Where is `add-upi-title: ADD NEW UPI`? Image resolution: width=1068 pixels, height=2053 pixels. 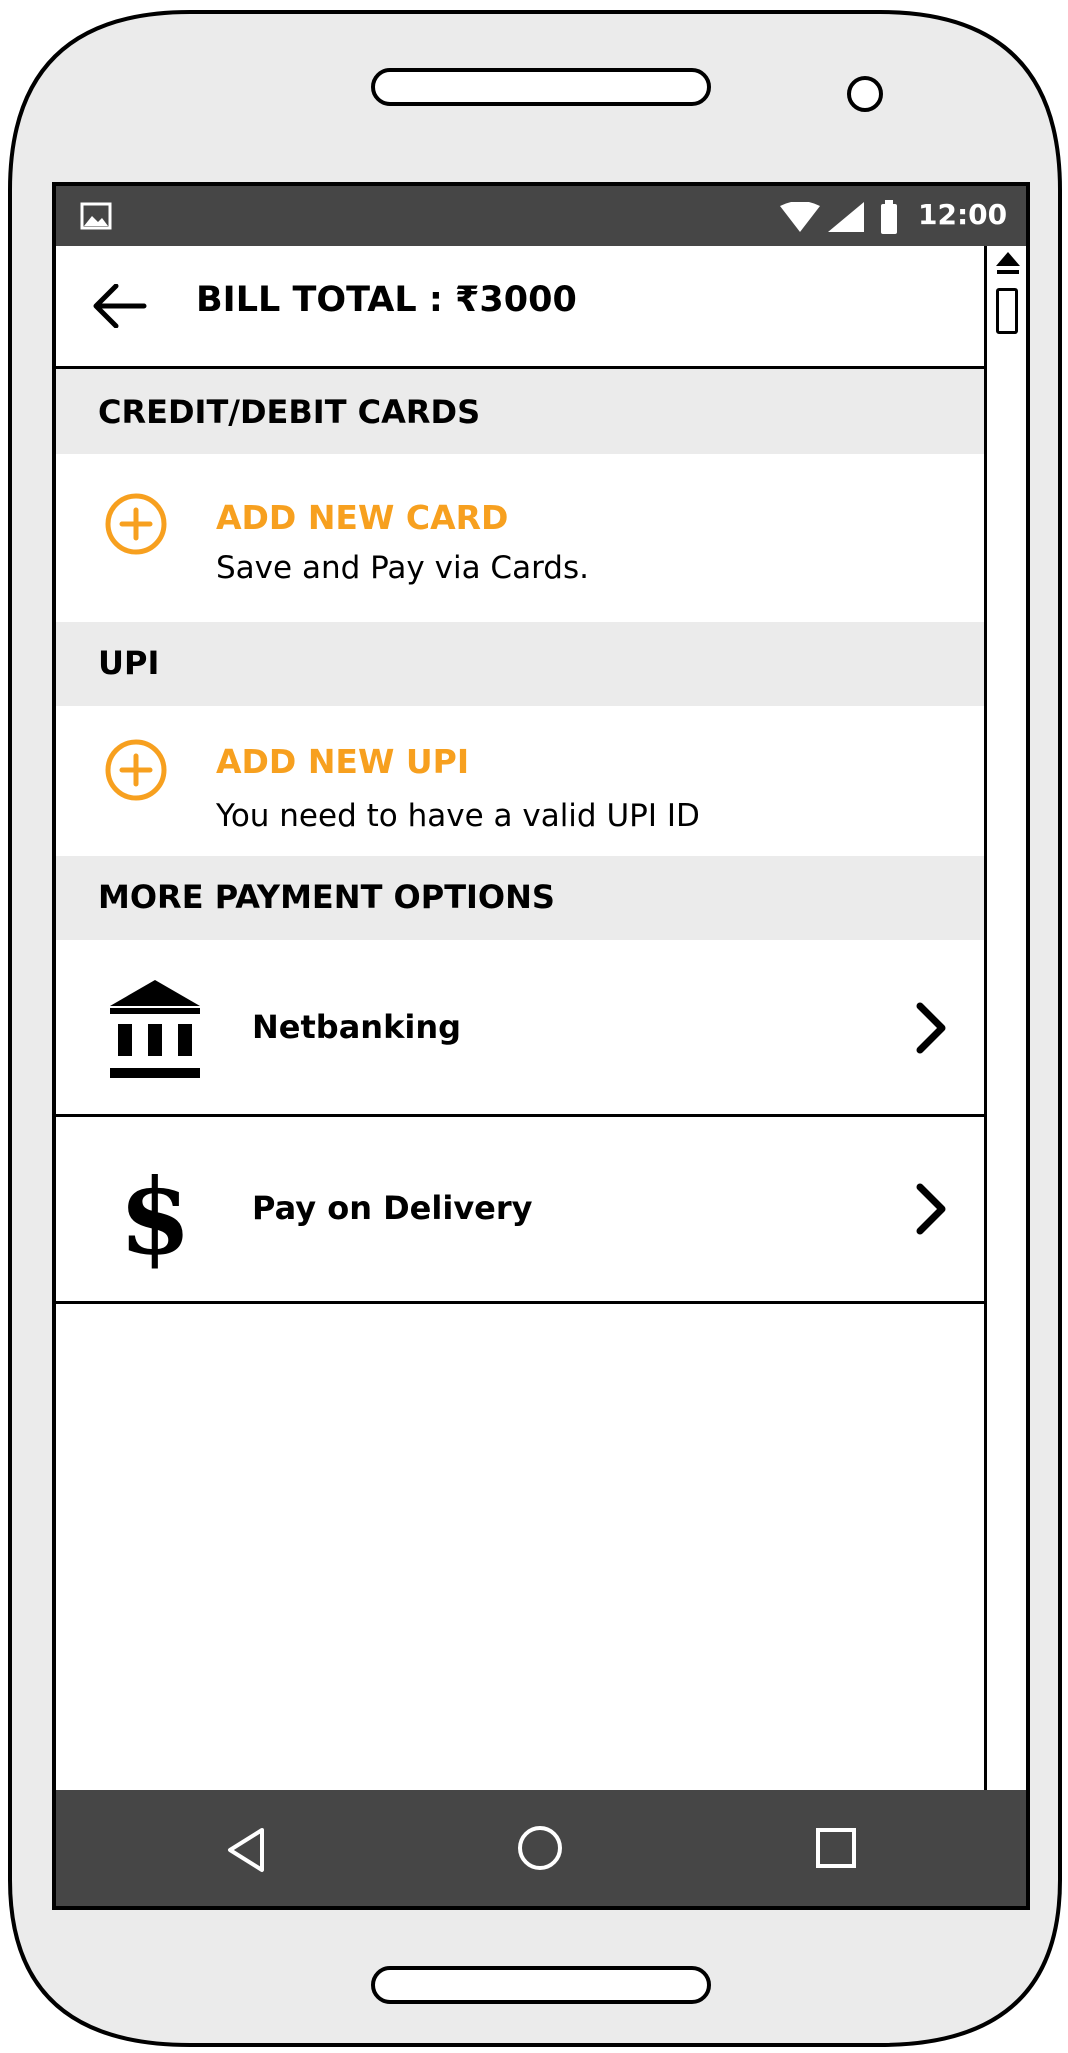
add-upi-title: ADD NEW UPI is located at coordinates (343, 761).